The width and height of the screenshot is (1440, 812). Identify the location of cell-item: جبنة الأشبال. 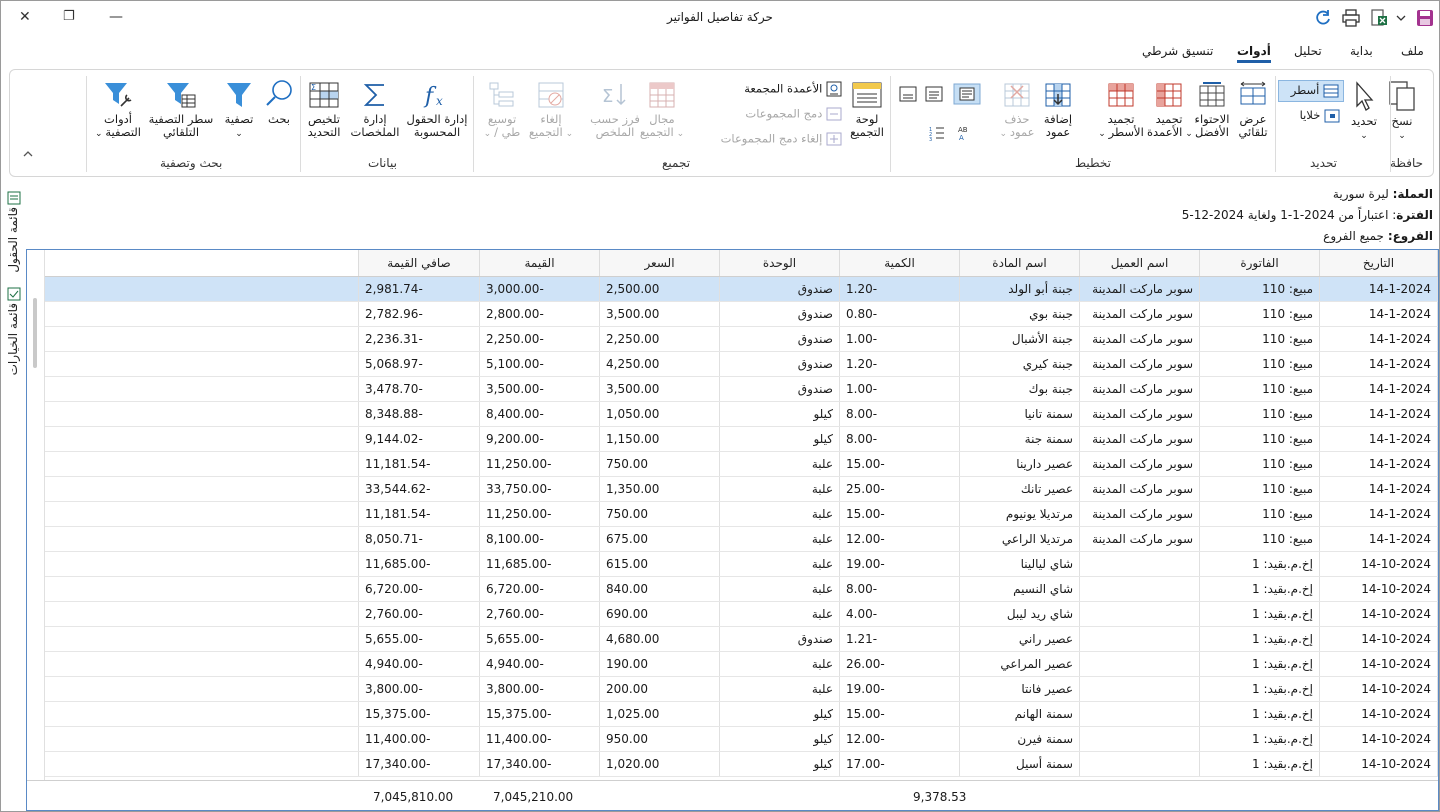
(1019, 339).